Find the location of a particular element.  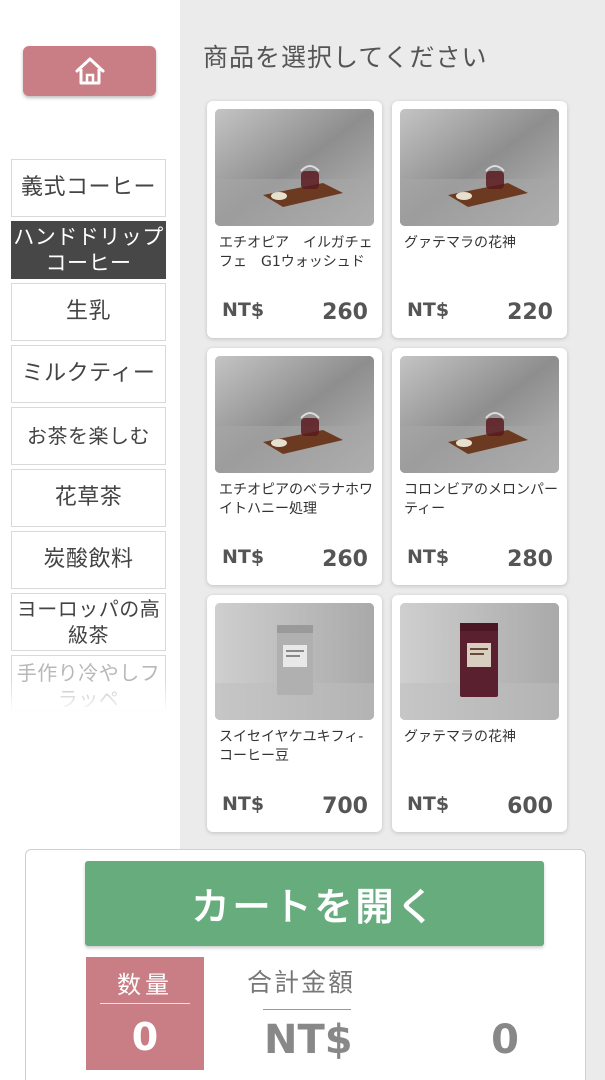

total-value: 0 is located at coordinates (505, 1040).